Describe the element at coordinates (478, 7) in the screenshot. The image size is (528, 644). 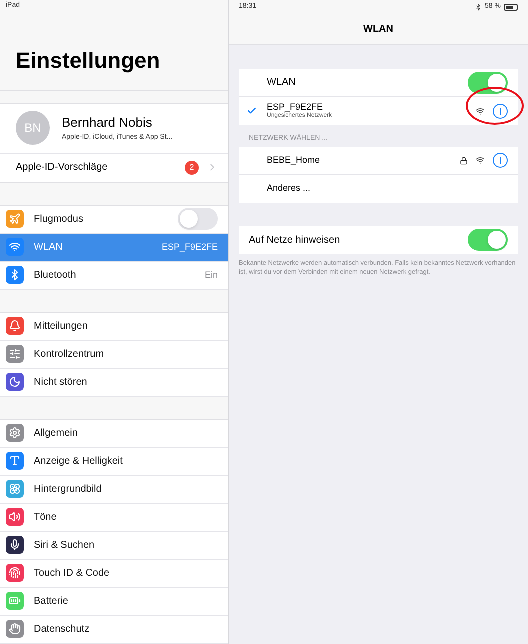
I see `bluetooth-icon` at that location.